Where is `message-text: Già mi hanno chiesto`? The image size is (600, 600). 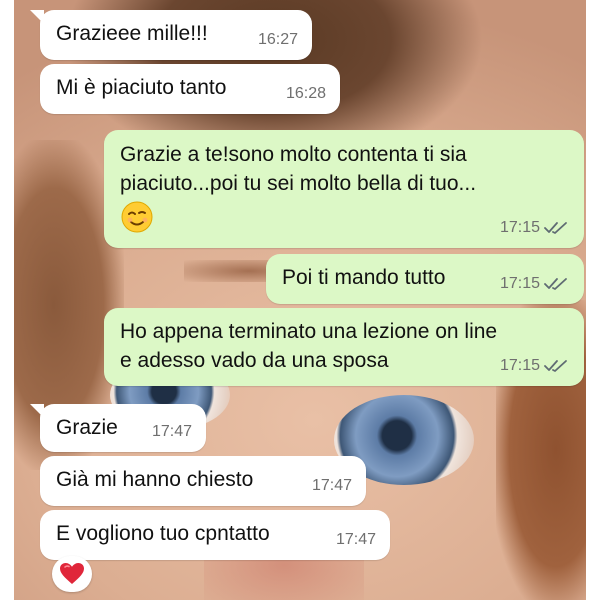
message-text: Già mi hanno chiesto is located at coordinates (155, 479).